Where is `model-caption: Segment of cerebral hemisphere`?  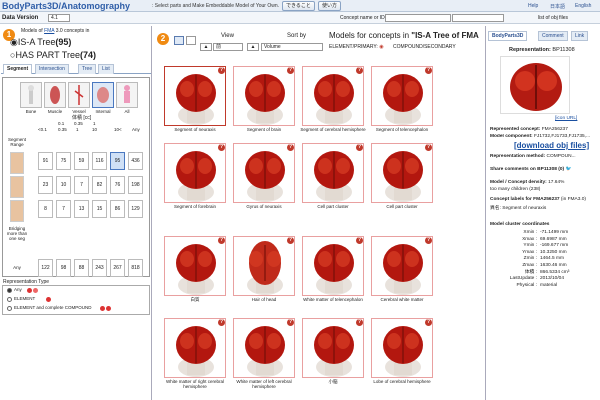
model-caption: Segment of cerebral hemisphere is located at coordinates (333, 129).